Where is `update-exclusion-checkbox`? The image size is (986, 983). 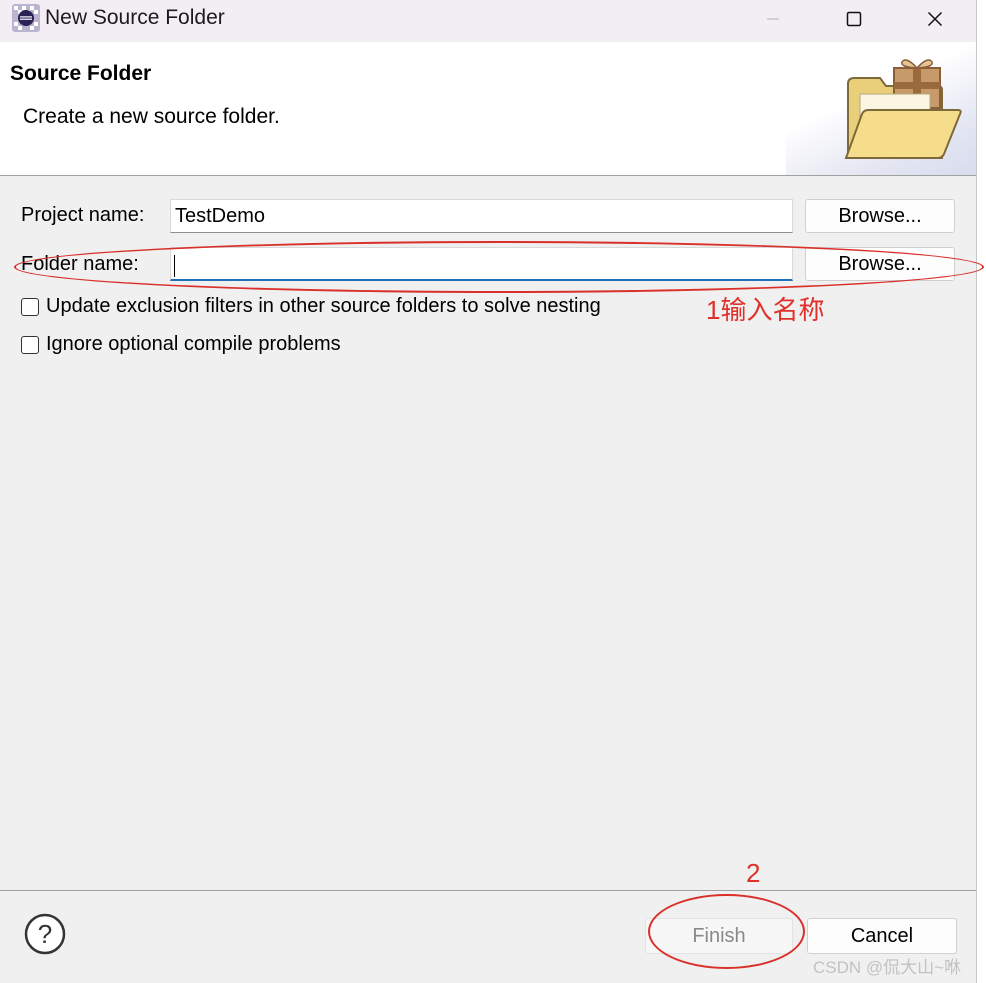 update-exclusion-checkbox is located at coordinates (30, 307).